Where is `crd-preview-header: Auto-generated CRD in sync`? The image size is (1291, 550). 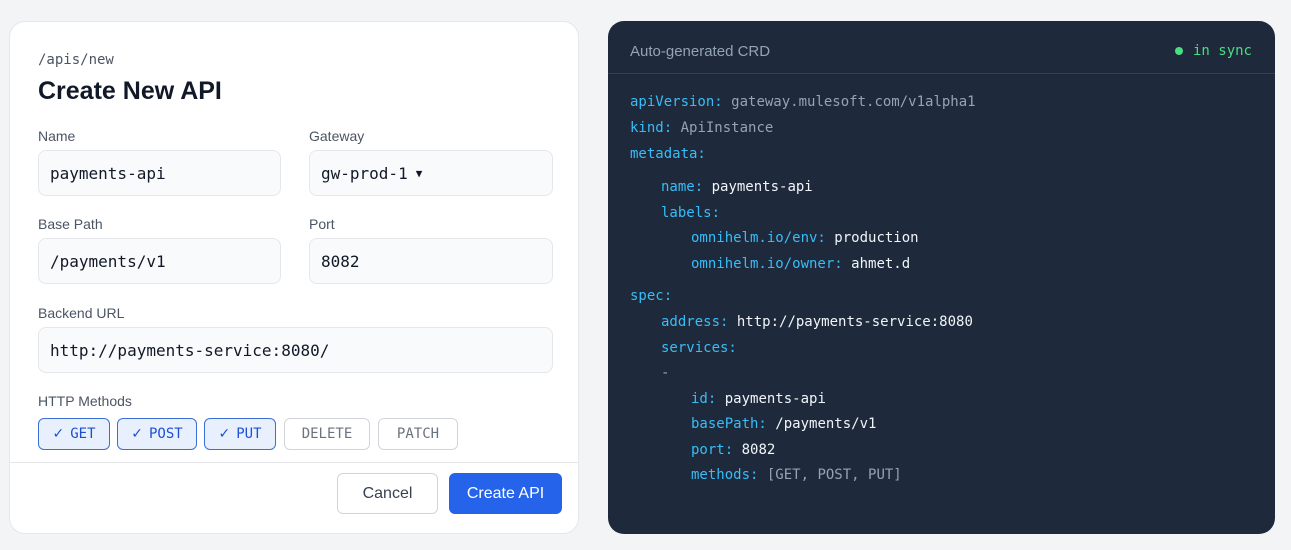 crd-preview-header: Auto-generated CRD in sync is located at coordinates (941, 47).